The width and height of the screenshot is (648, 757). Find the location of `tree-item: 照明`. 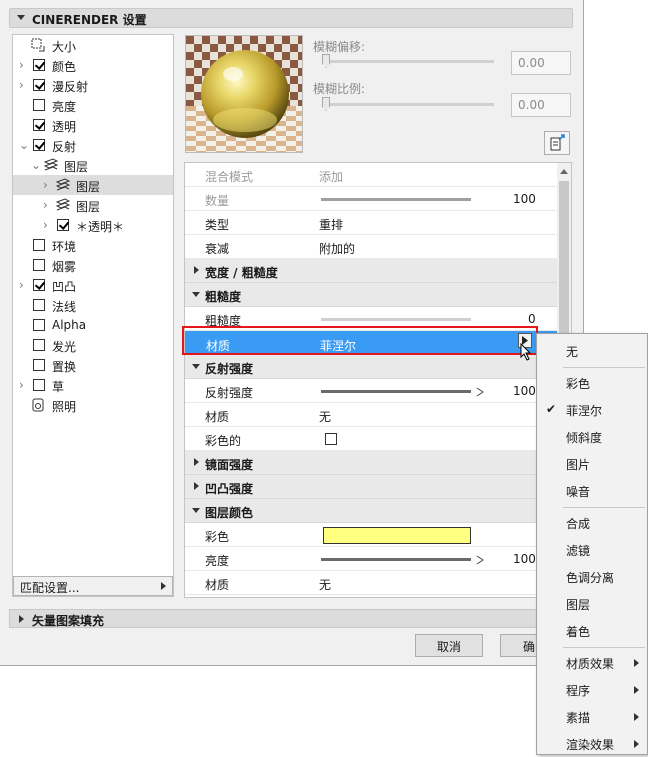

tree-item: 照明 is located at coordinates (93, 405).